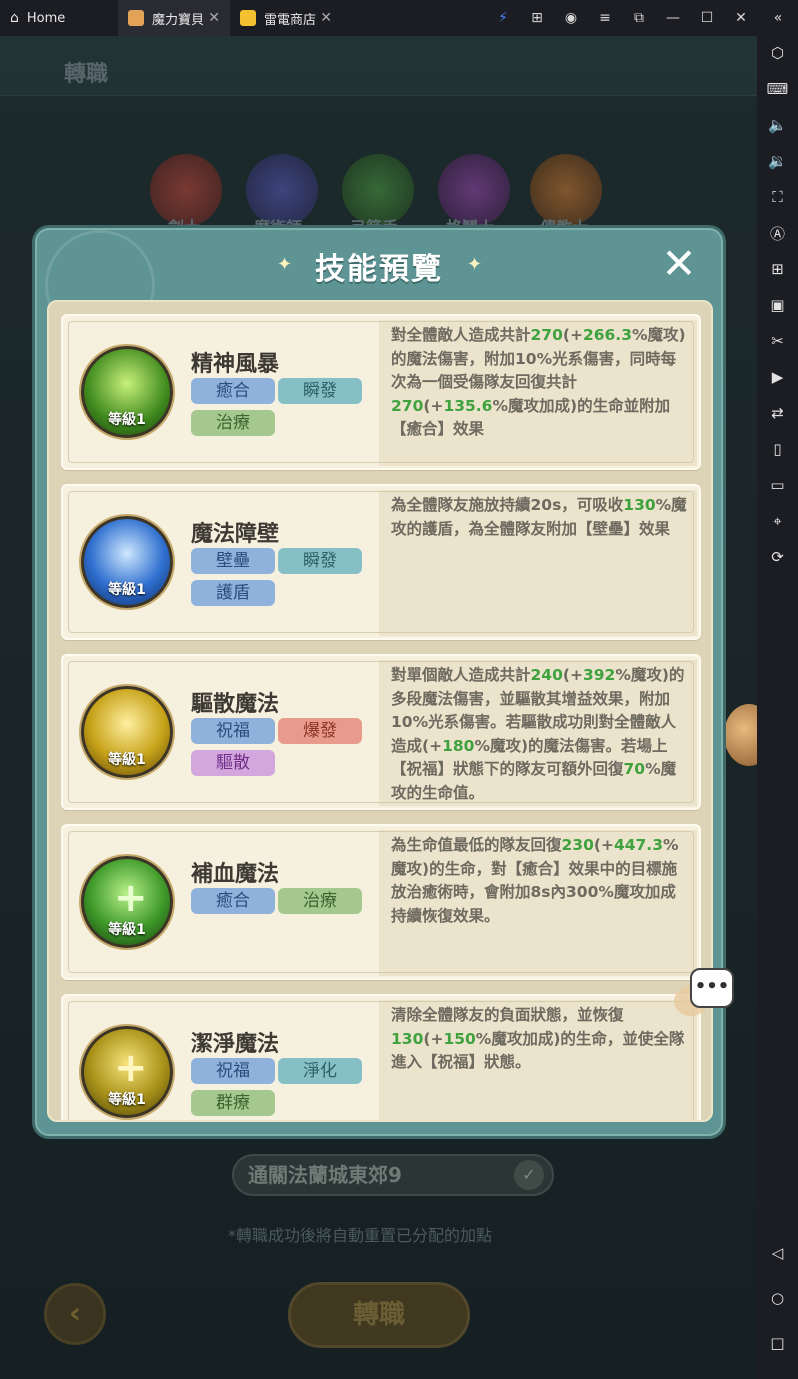  Describe the element at coordinates (233, 593) in the screenshot. I see `skill-tag: 護盾` at that location.